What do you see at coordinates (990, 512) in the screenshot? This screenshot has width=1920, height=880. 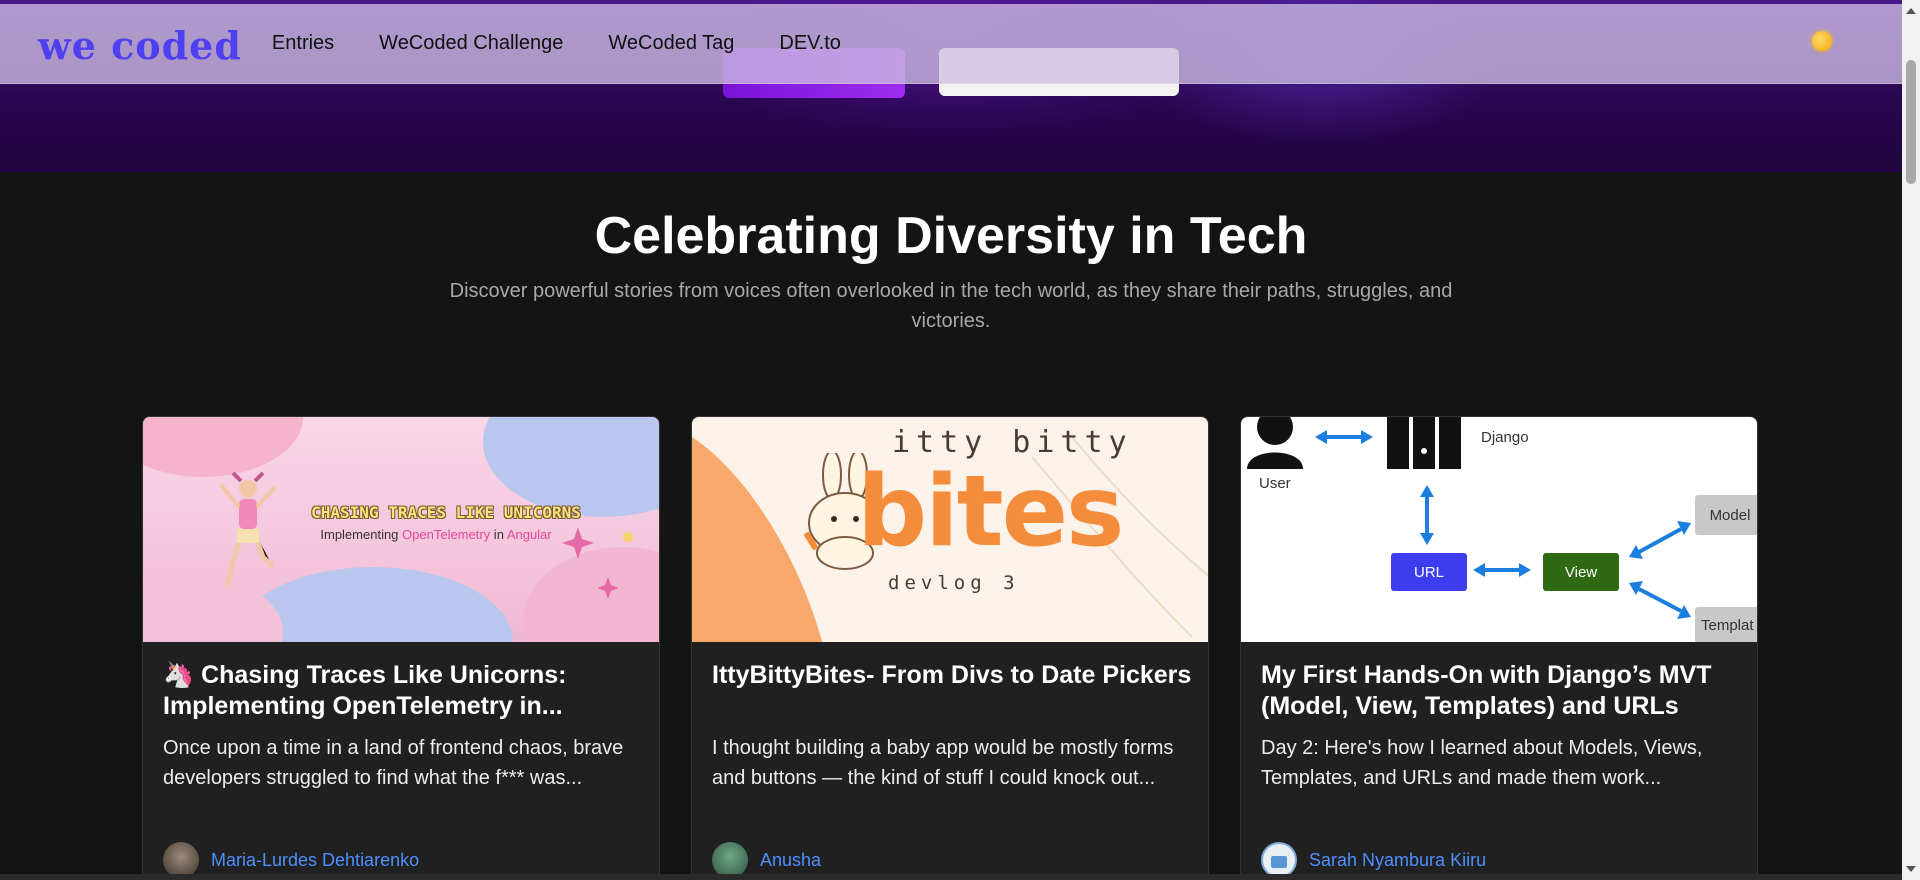 I see `cover-text-bites: bites` at bounding box center [990, 512].